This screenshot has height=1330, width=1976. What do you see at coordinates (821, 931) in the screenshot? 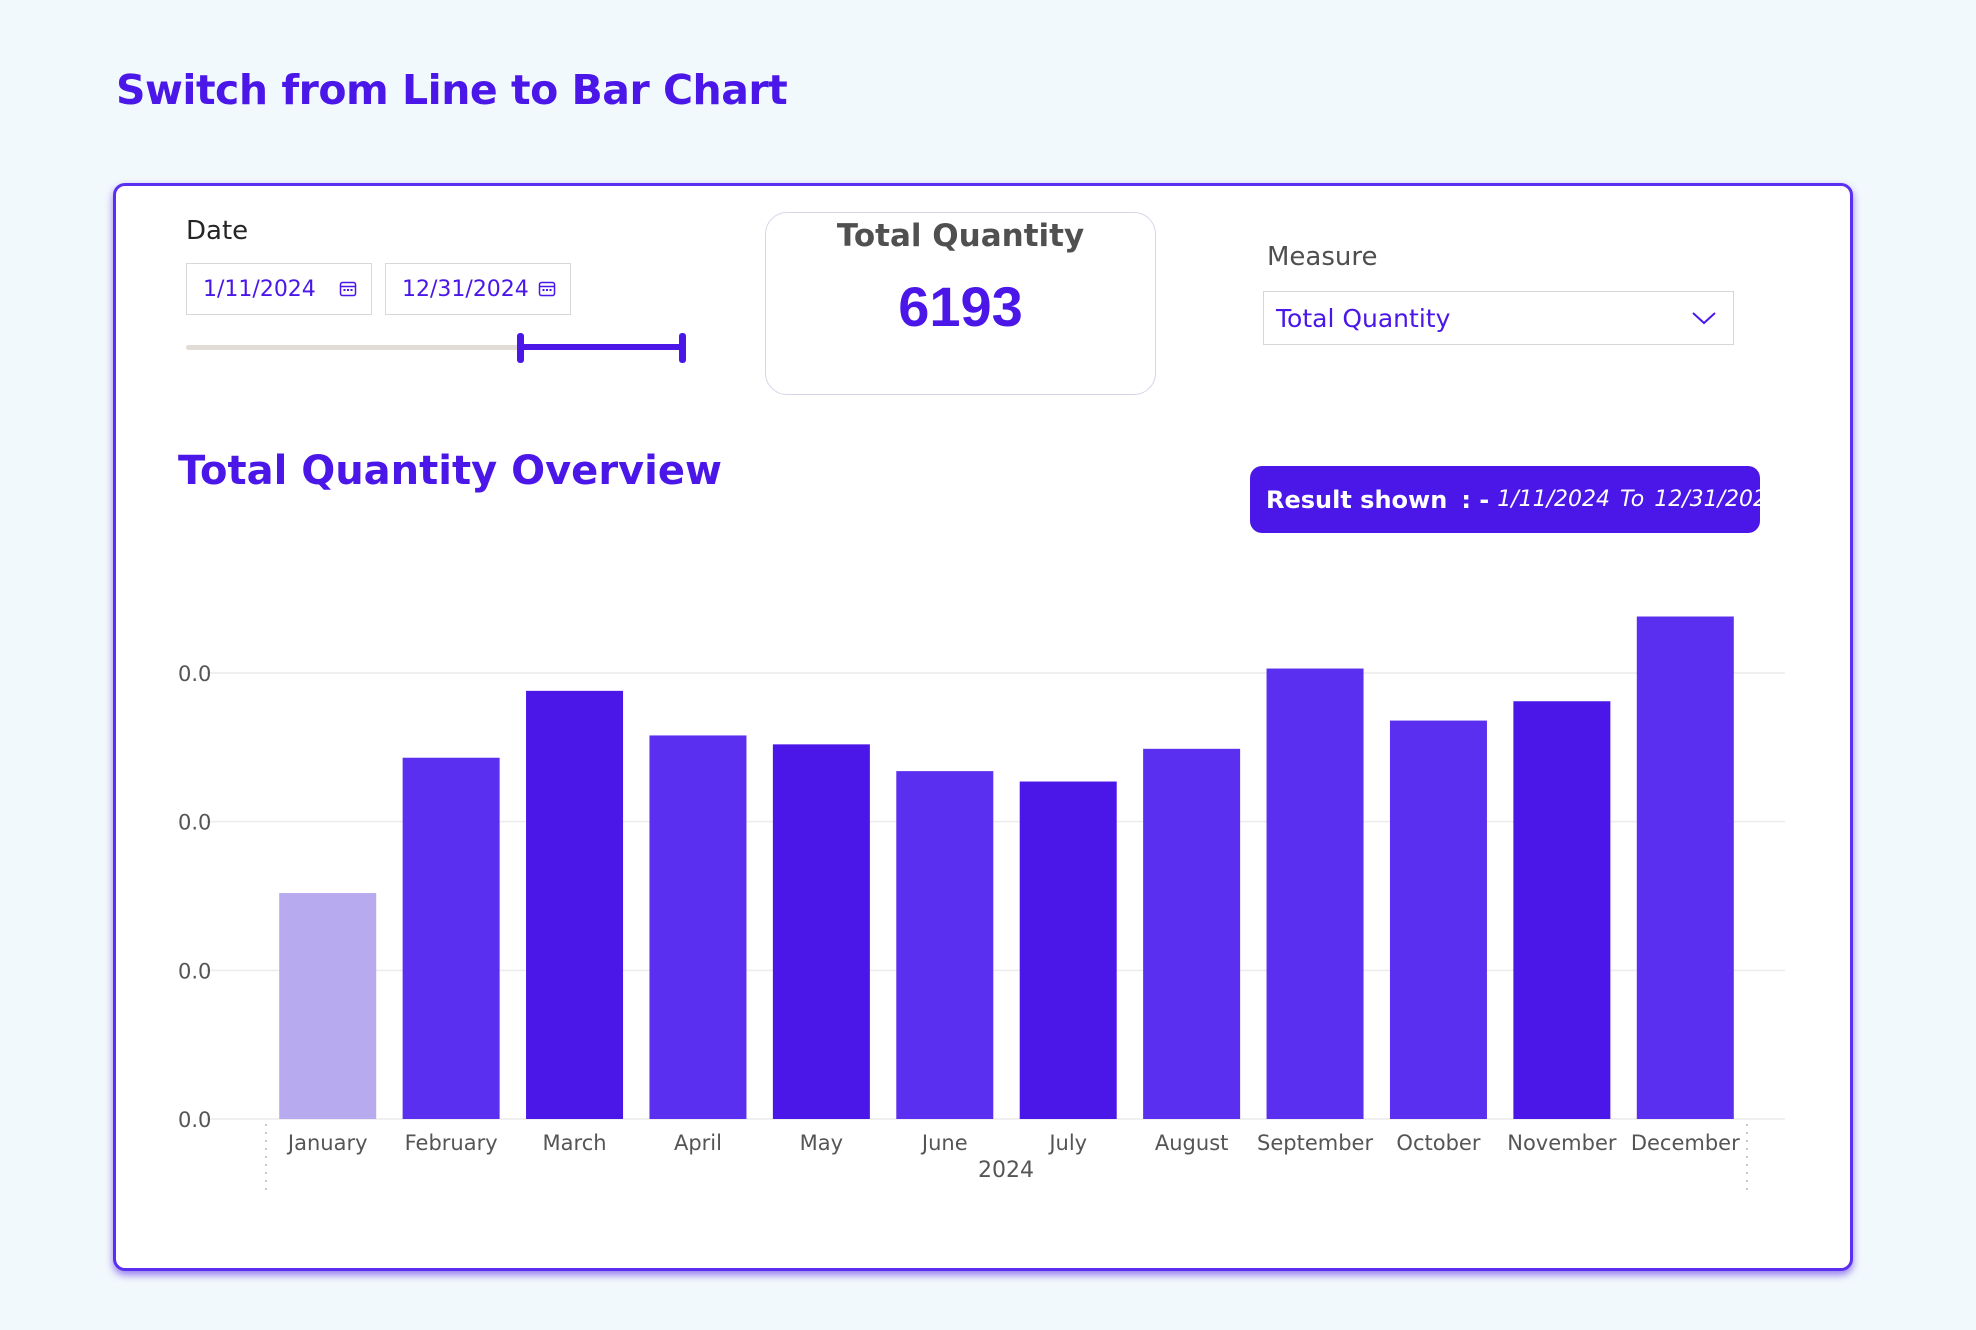
I see `bar-may` at bounding box center [821, 931].